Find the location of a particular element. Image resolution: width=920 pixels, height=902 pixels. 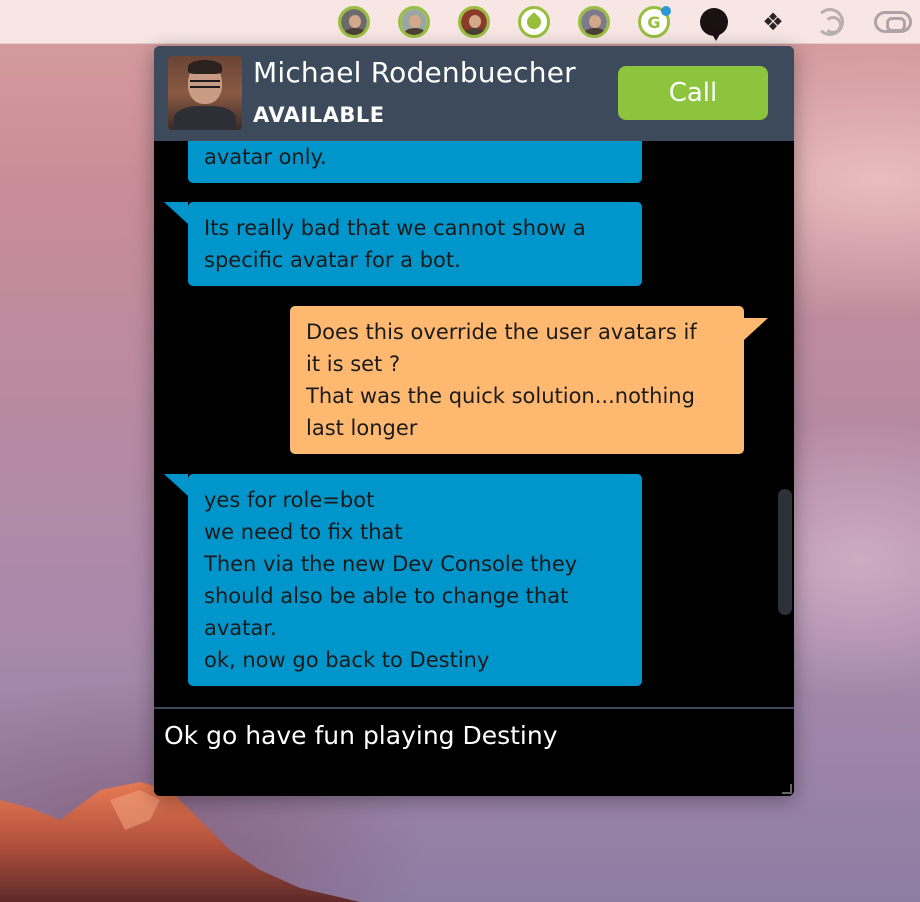

notification-dot is located at coordinates (666, 11).